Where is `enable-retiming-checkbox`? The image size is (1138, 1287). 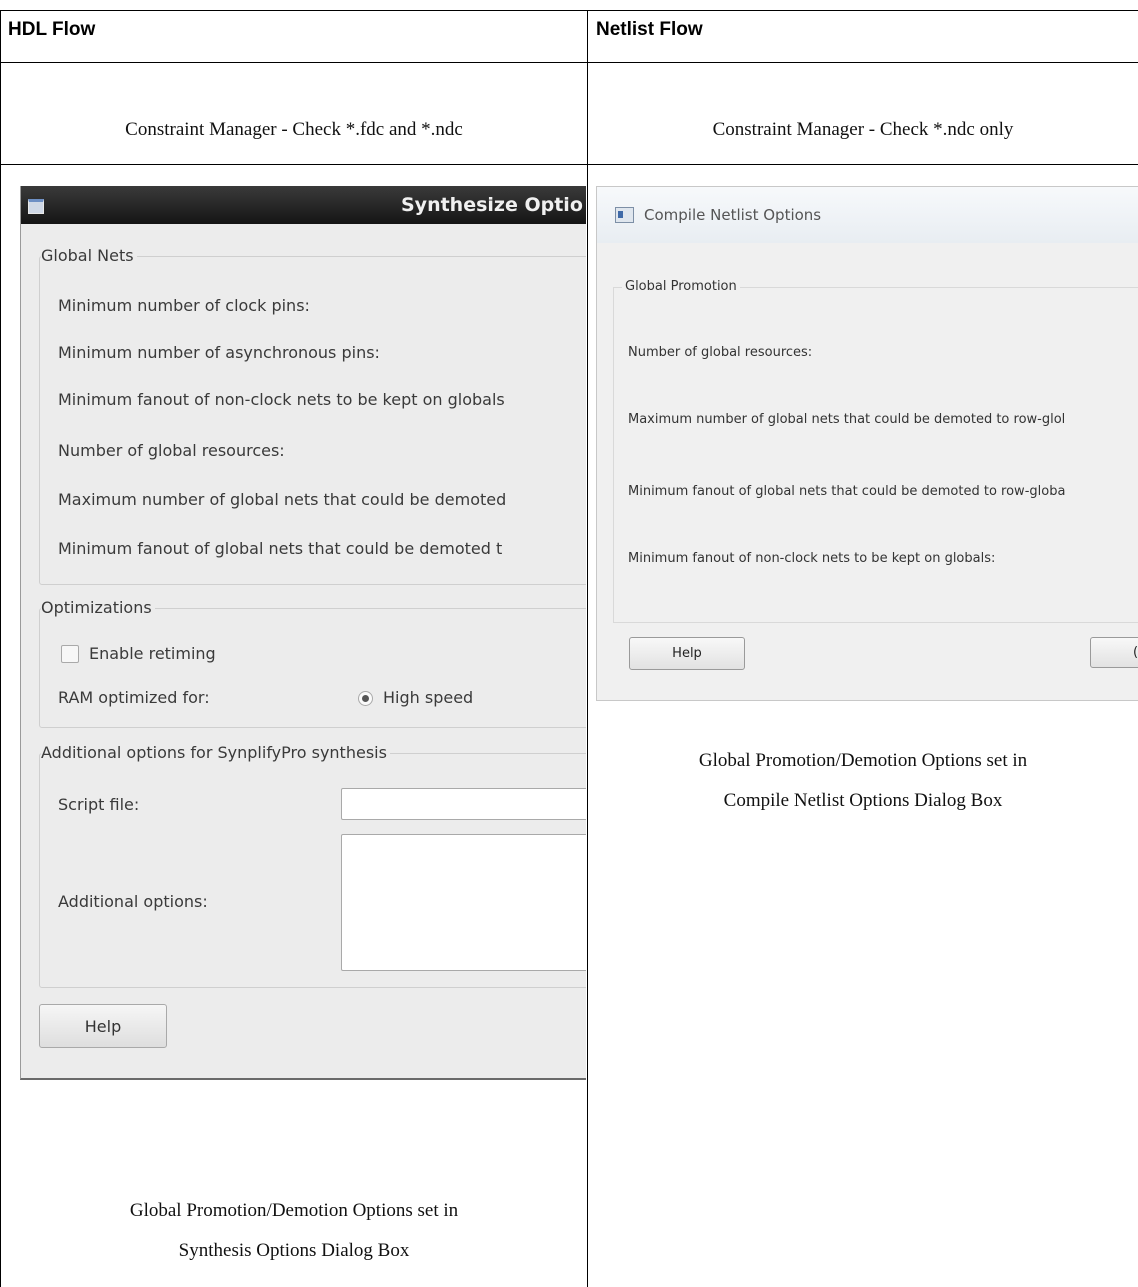 enable-retiming-checkbox is located at coordinates (70, 654).